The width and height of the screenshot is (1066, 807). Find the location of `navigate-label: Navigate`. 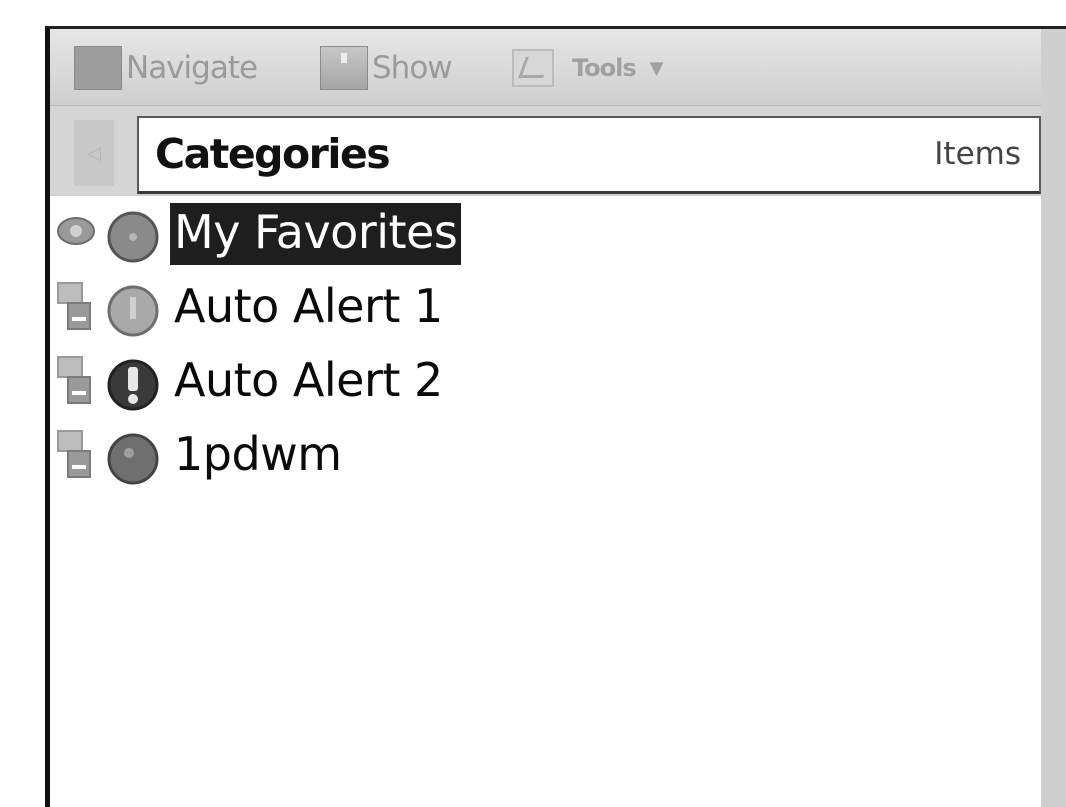

navigate-label: Navigate is located at coordinates (192, 68).